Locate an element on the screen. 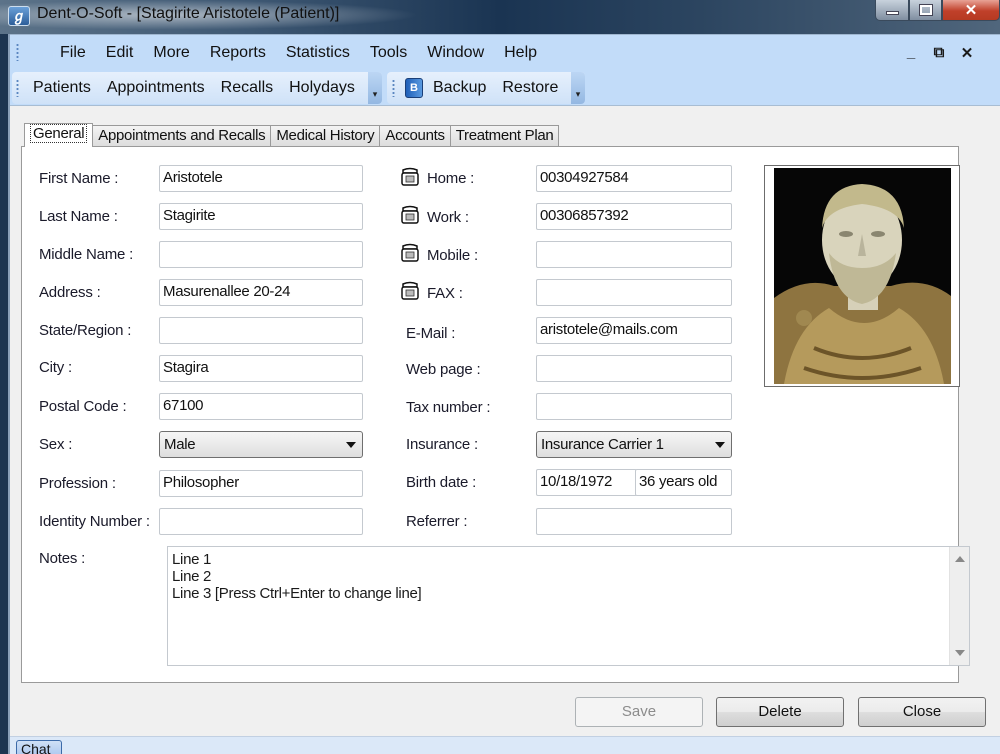 Image resolution: width=1000 pixels, height=754 pixels. notes-label: Notes : is located at coordinates (62, 558).